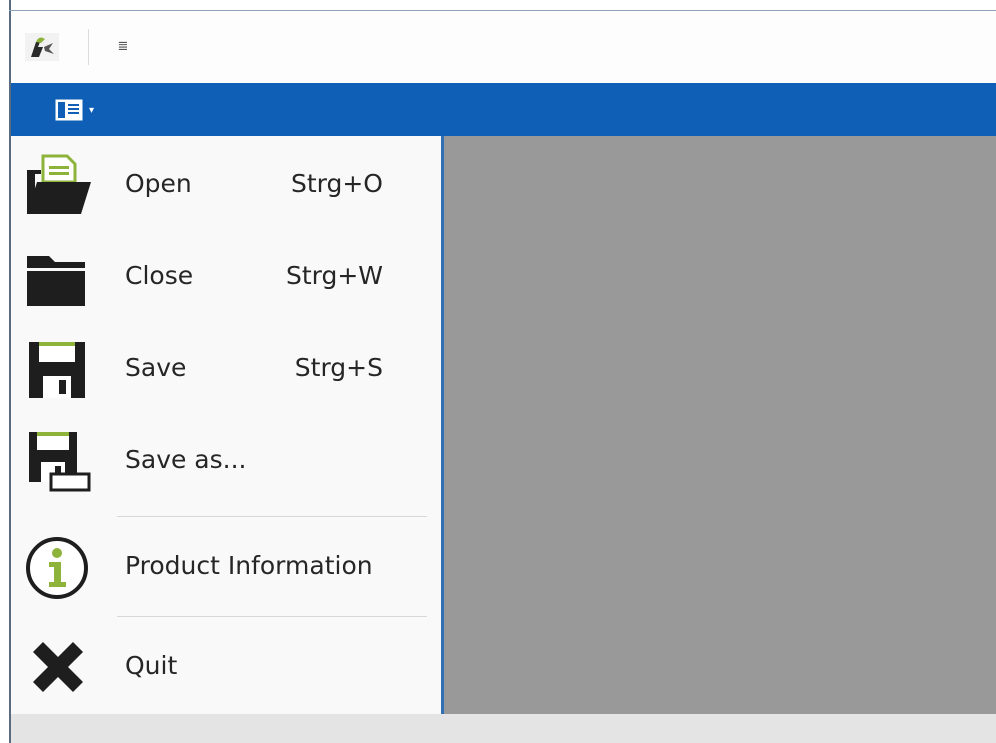 The width and height of the screenshot is (996, 743). Describe the element at coordinates (58, 277) in the screenshot. I see `folder-icon` at that location.